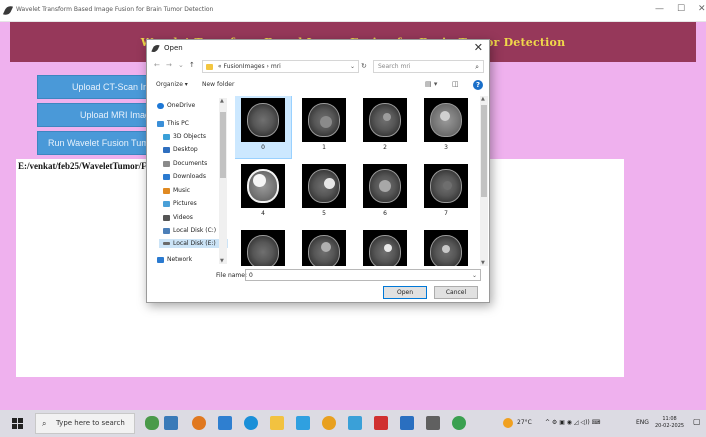 Image resolution: width=706 pixels, height=437 pixels. Describe the element at coordinates (659, 9) in the screenshot. I see `minimize-button: —` at that location.